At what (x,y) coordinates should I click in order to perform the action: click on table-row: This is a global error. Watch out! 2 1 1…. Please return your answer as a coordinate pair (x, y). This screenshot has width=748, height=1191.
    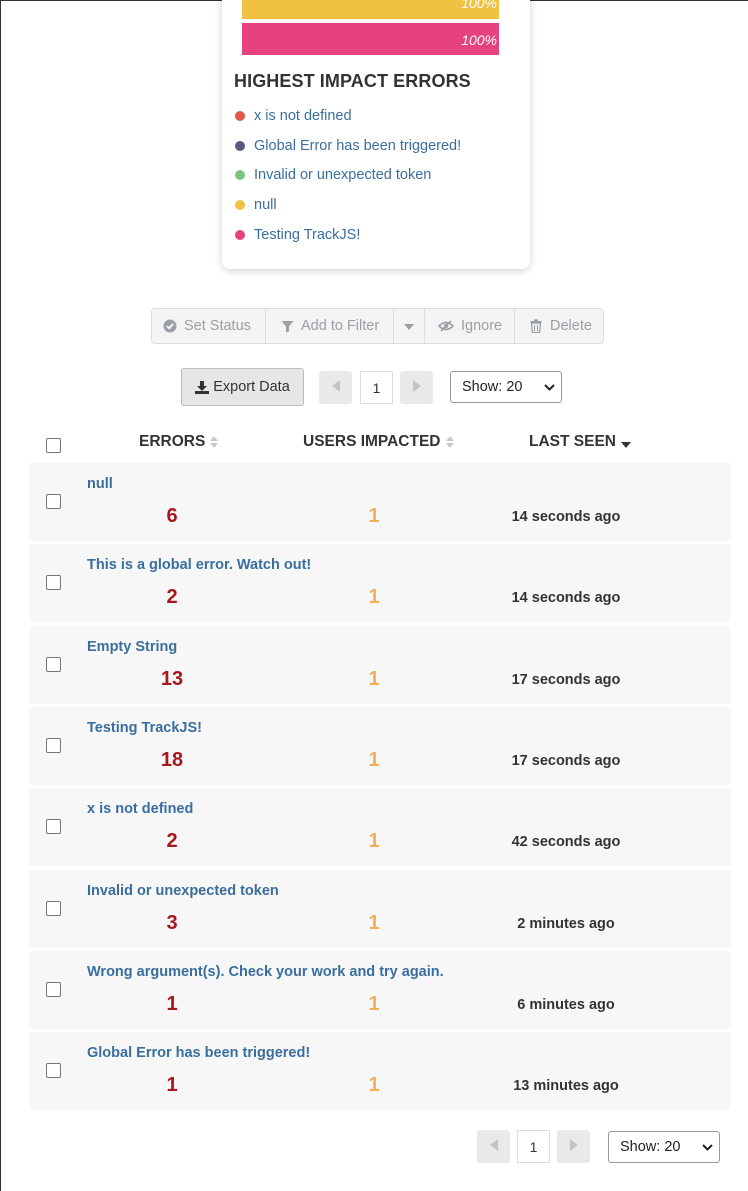
    Looking at the image, I should click on (380, 583).